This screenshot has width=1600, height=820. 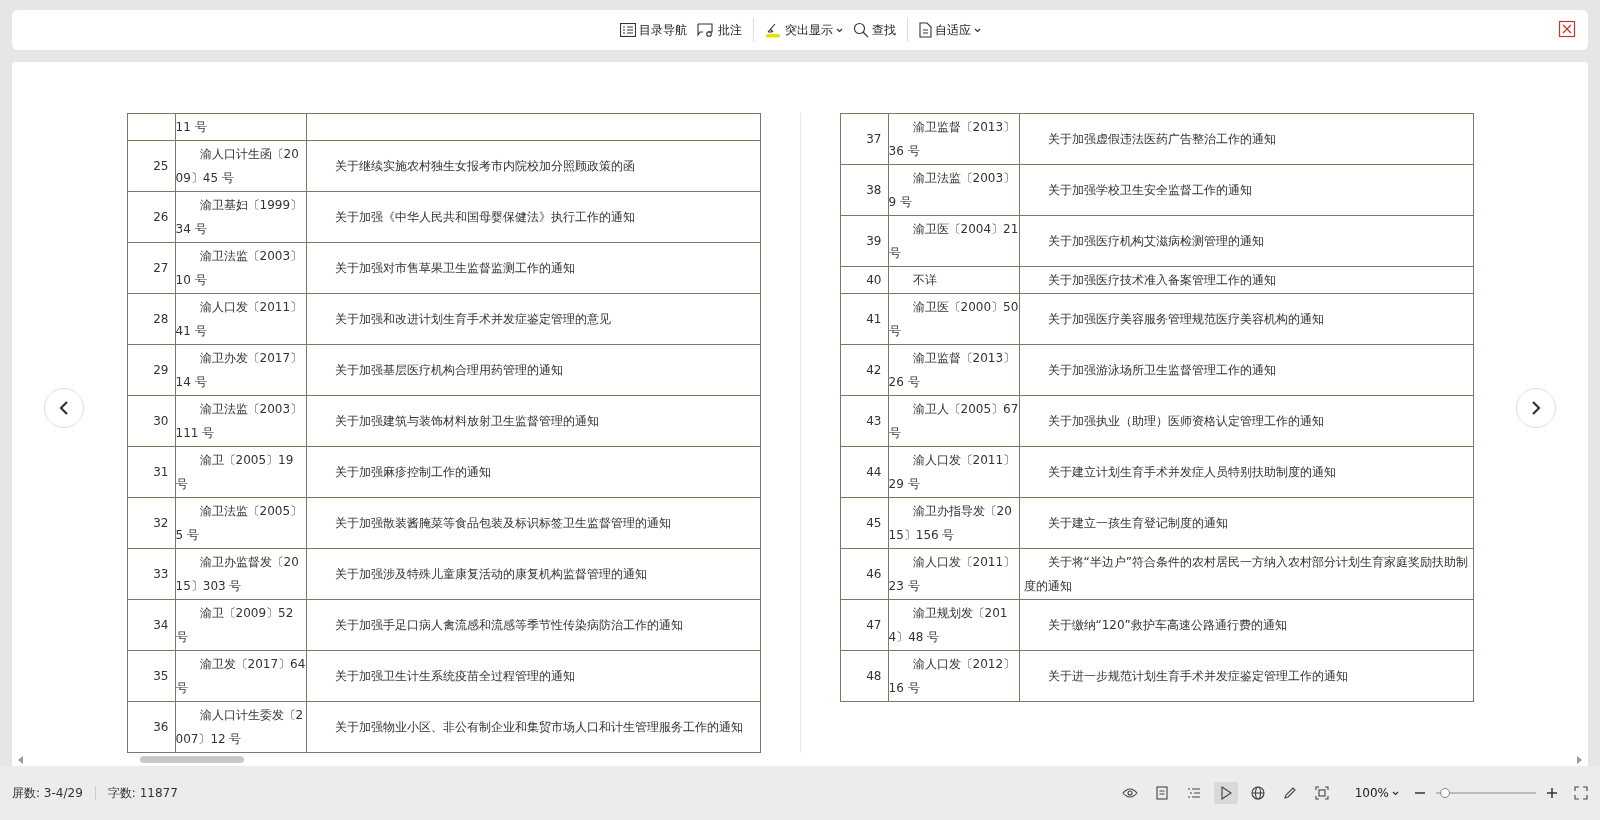 What do you see at coordinates (1289, 793) in the screenshot?
I see `pen-icon` at bounding box center [1289, 793].